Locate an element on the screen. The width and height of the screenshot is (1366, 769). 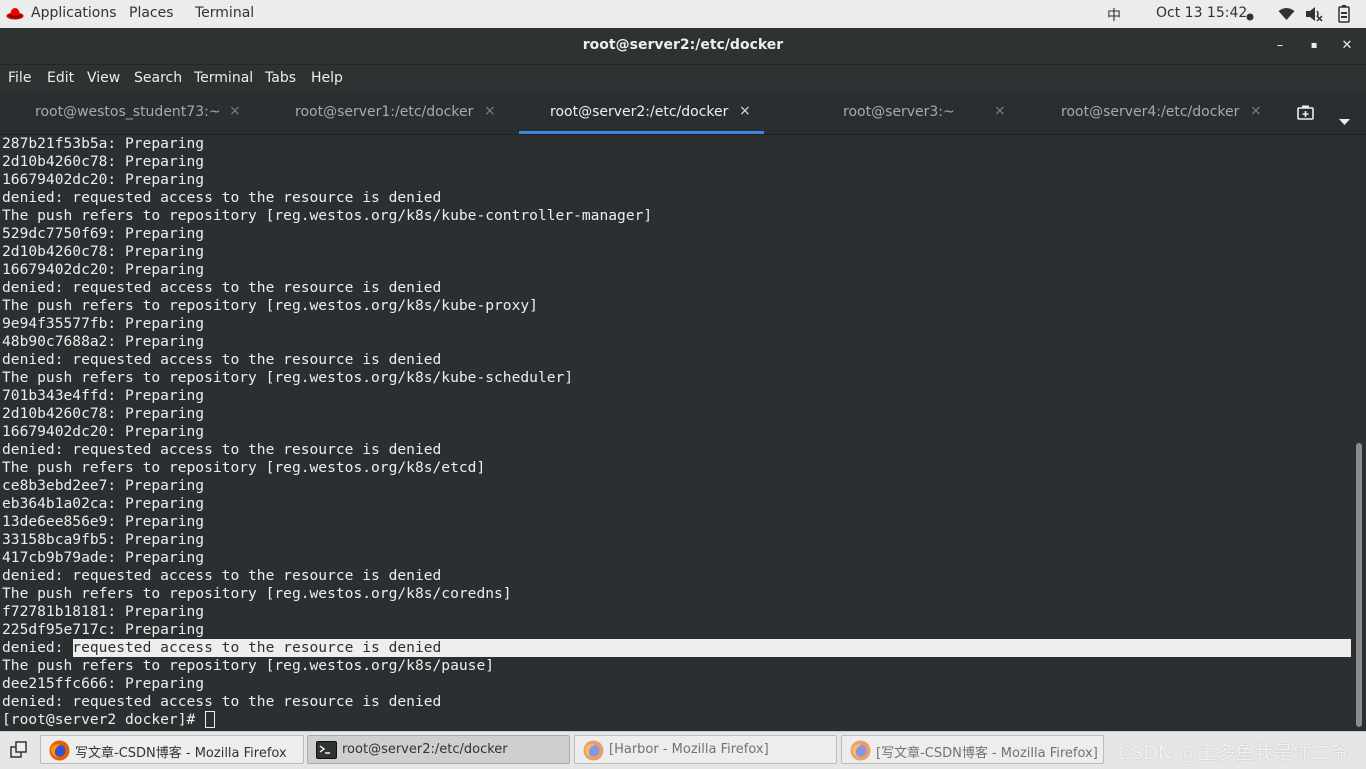
notification-dot is located at coordinates (1250, 17).